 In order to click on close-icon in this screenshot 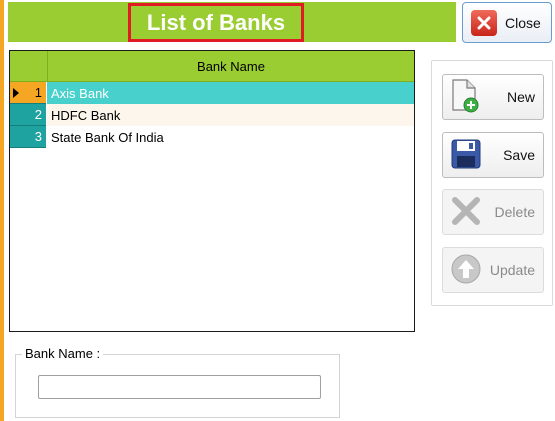, I will do `click(484, 22)`.